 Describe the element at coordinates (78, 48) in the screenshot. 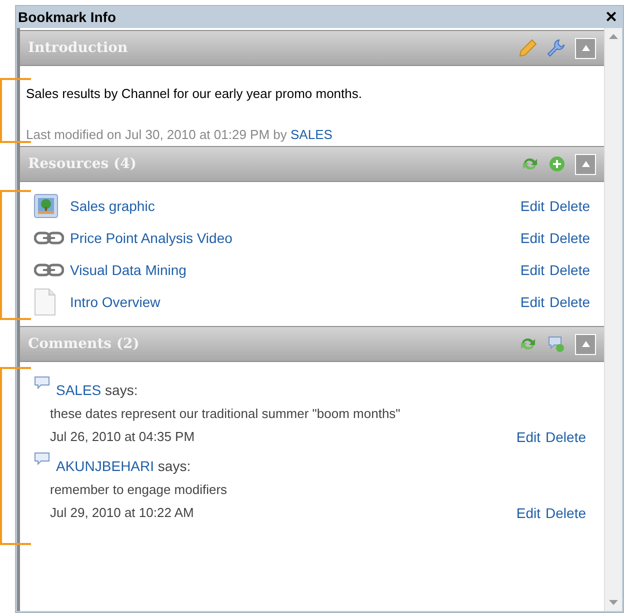

I see `section-title: Introduction` at that location.